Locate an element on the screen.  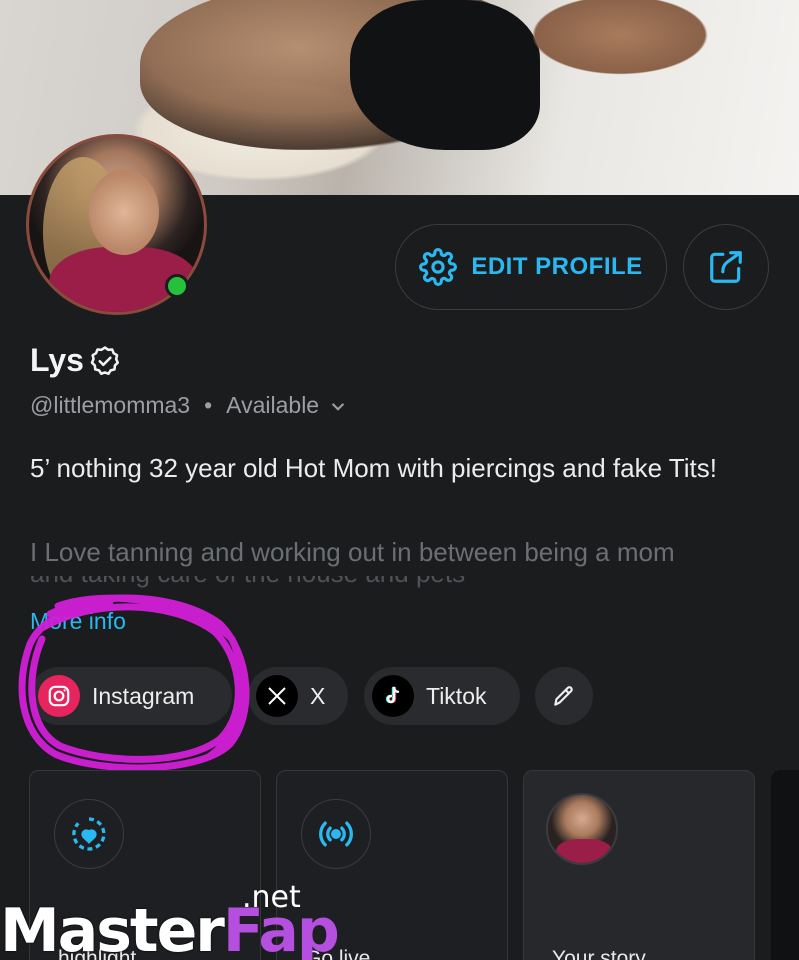
handle-row: @littlemomma3 • Available is located at coordinates (190, 405).